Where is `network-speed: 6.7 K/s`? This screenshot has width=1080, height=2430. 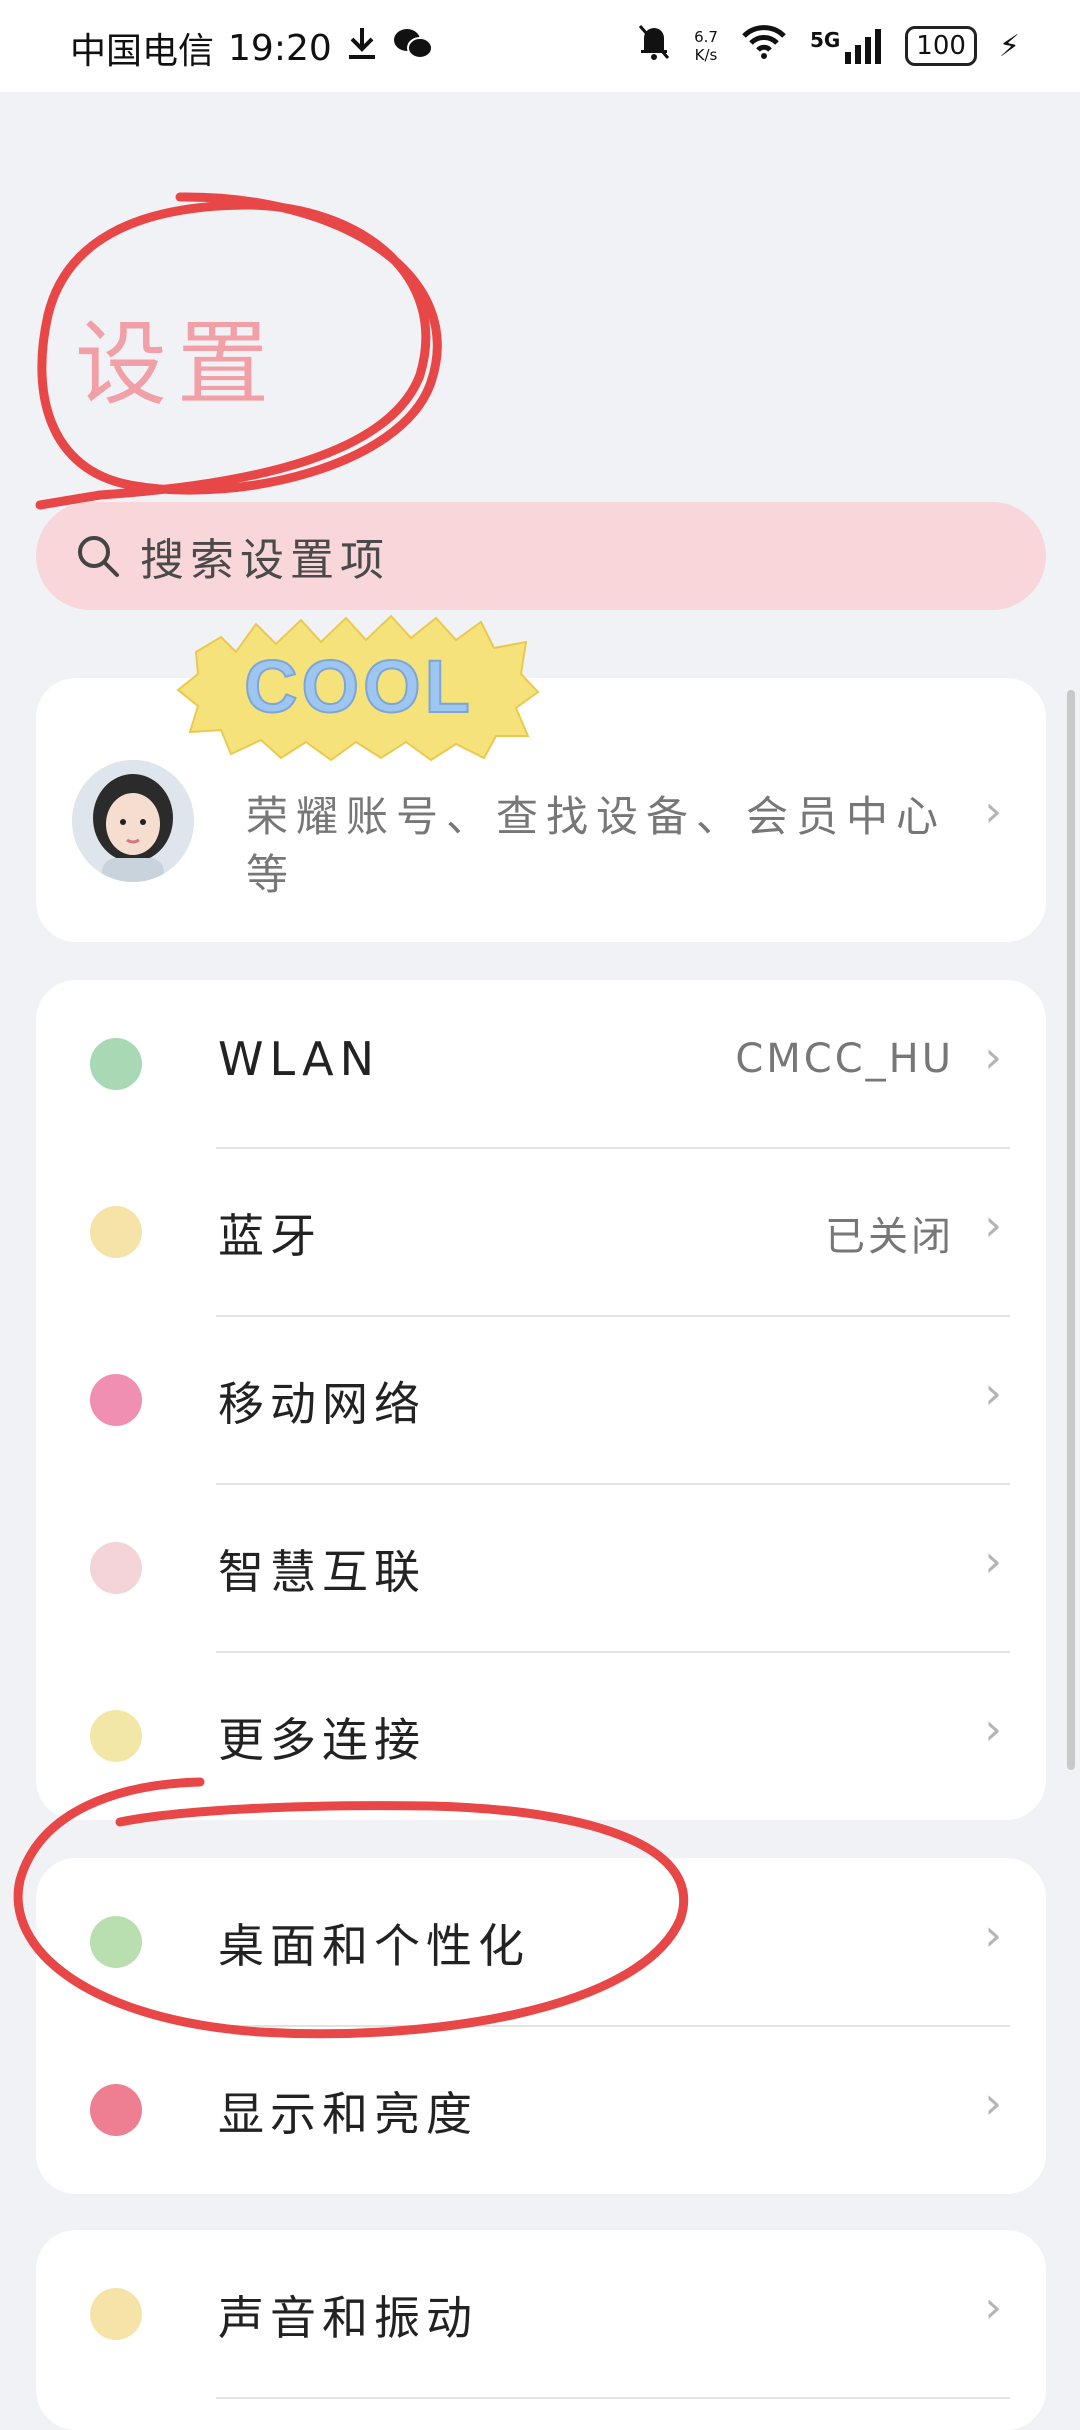 network-speed: 6.7 K/s is located at coordinates (706, 46).